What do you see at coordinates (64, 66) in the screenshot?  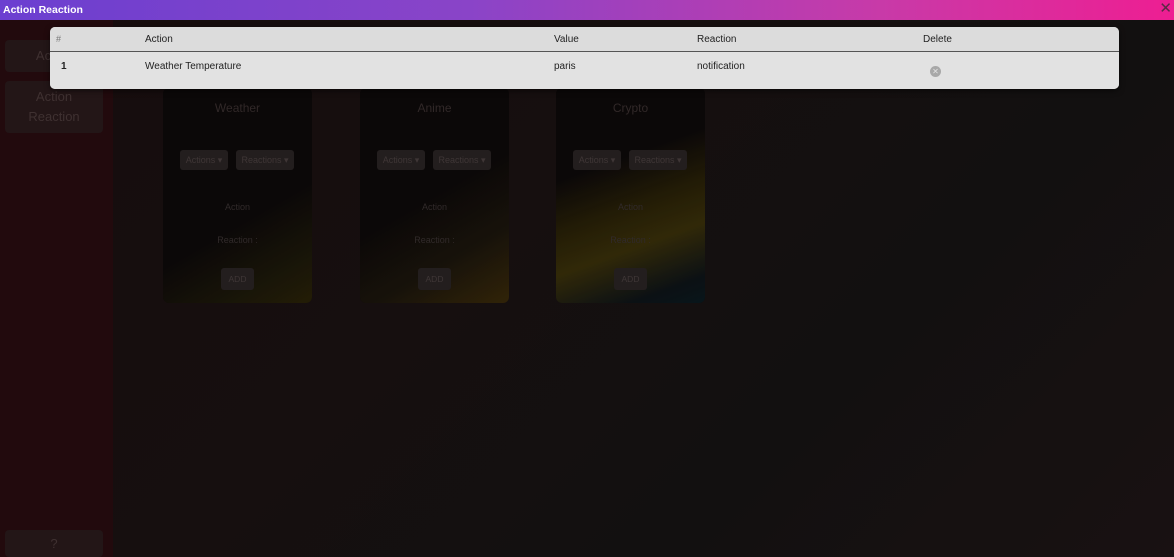 I see `row-number: 1` at bounding box center [64, 66].